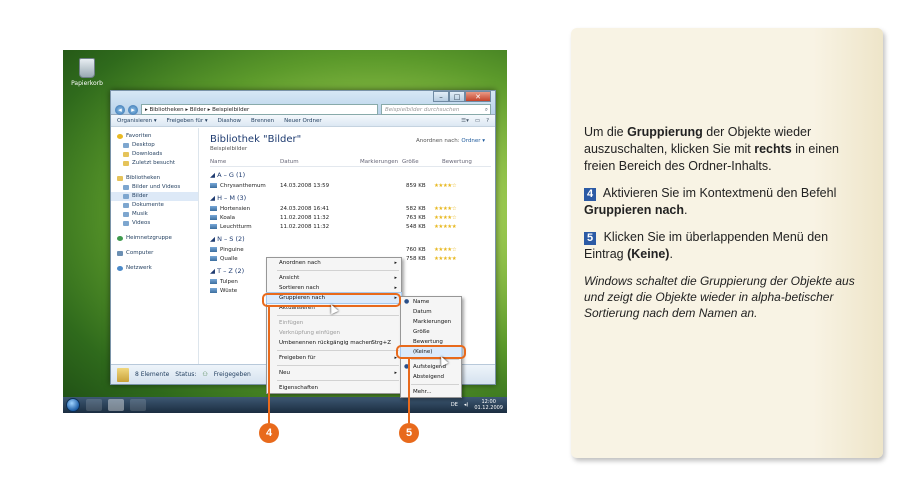 Image resolution: width=900 pixels, height=480 pixels. What do you see at coordinates (350, 209) in the screenshot?
I see `file-row: Hortensien 24.03.2008 16:41 582 KB ★★★★☆` at bounding box center [350, 209].